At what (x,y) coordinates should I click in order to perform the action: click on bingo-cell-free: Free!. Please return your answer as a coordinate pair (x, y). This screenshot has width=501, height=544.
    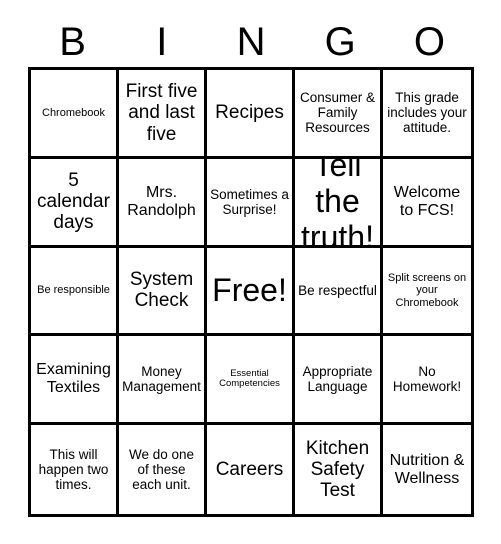
    Looking at the image, I should click on (251, 292).